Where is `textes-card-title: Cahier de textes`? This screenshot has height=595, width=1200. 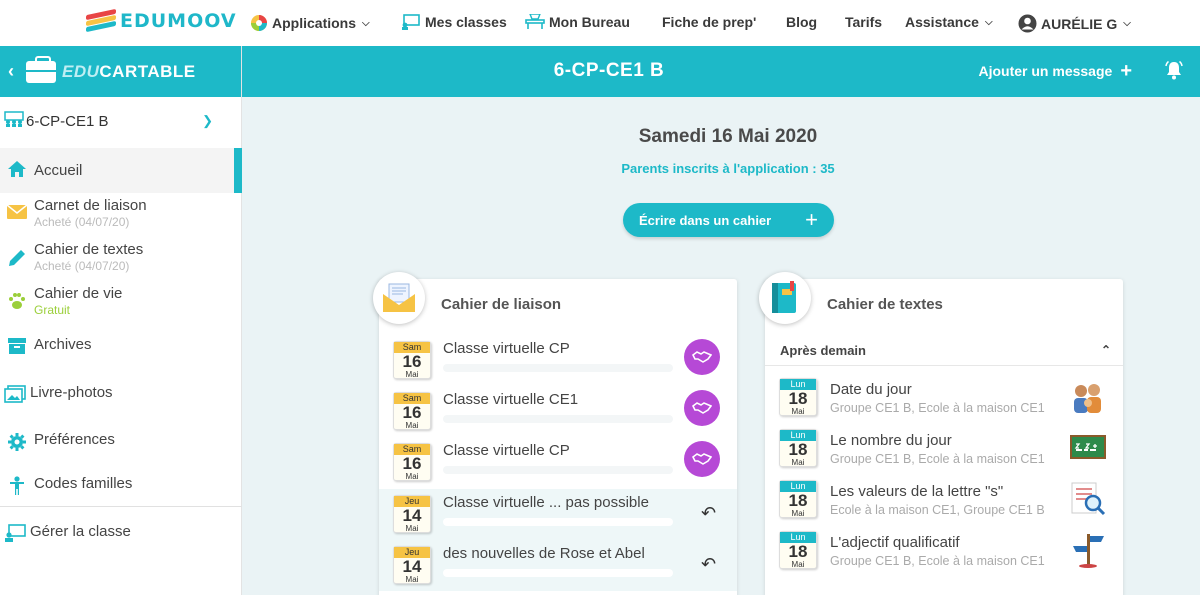
textes-card-title: Cahier de textes is located at coordinates (944, 304).